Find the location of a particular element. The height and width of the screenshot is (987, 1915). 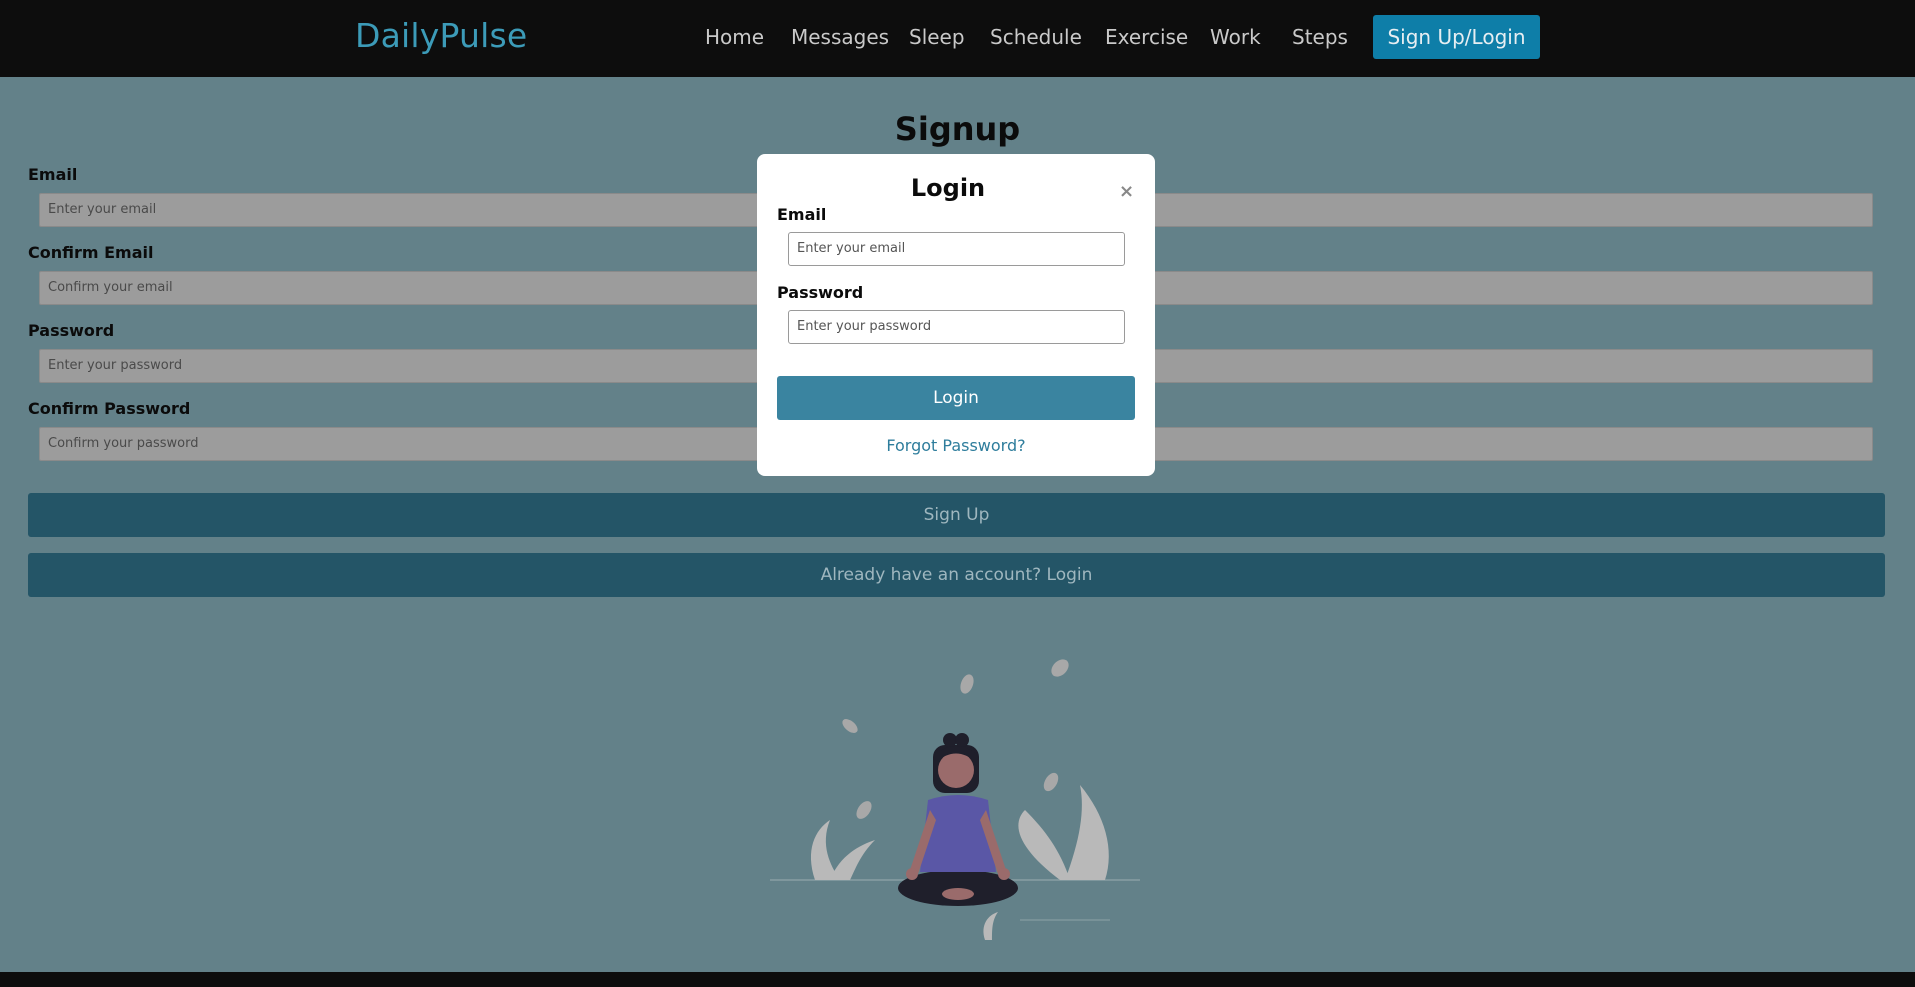

modal-email-input: Enter your email is located at coordinates (956, 249).